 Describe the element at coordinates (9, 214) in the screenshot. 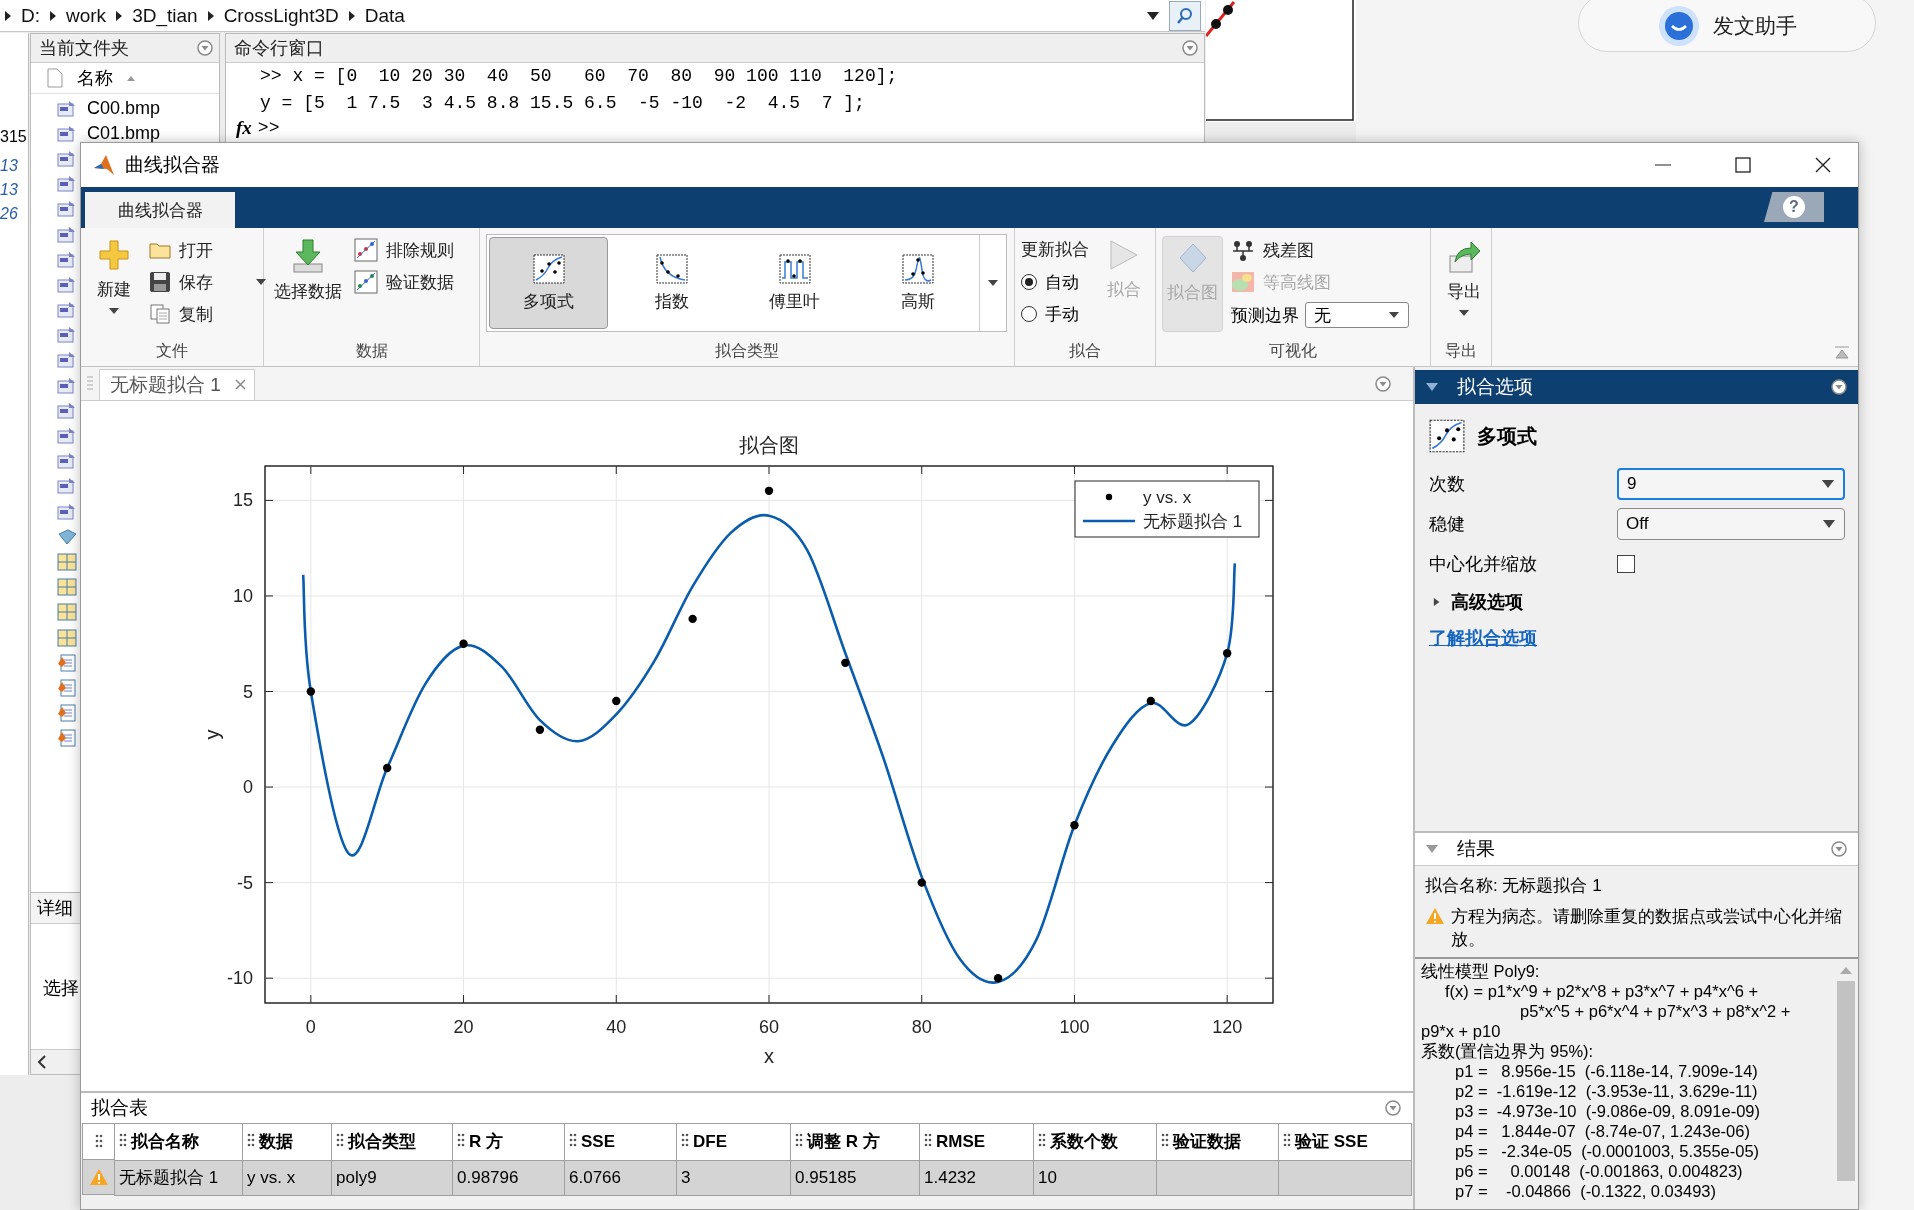

I see `list-text: 26` at that location.